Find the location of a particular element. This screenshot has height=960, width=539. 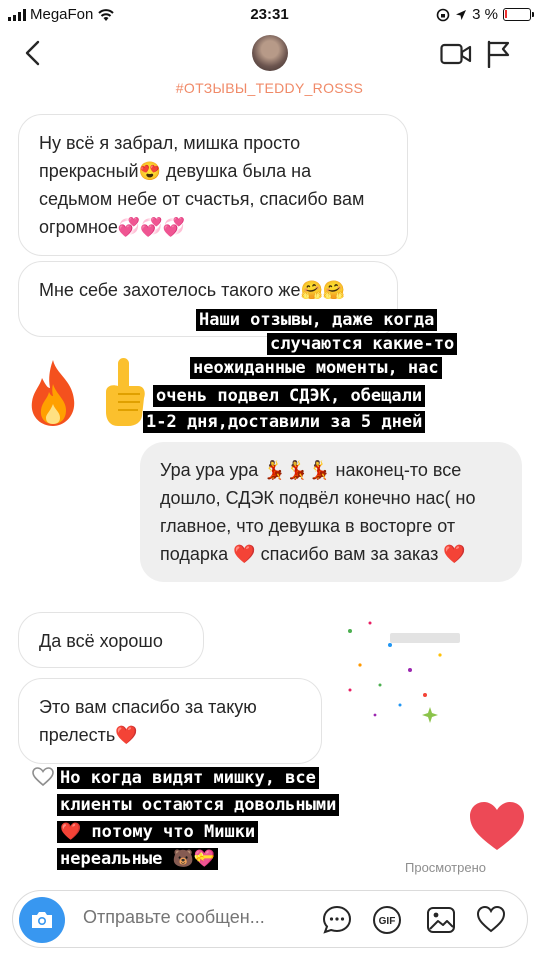

svg-text: GIF is located at coordinates (387, 921).